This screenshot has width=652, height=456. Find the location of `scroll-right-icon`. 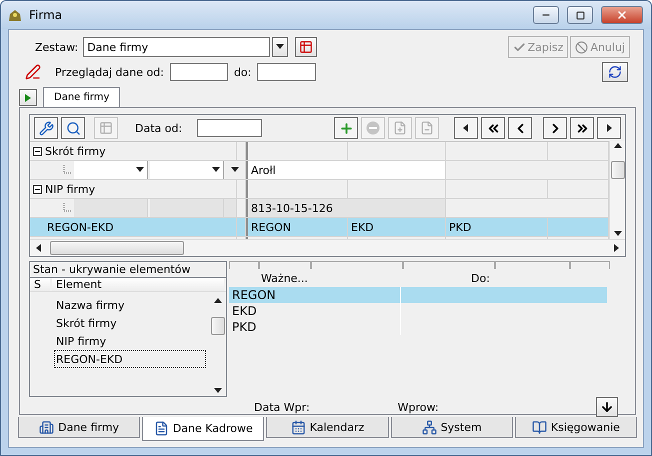

scroll-right-icon is located at coordinates (616, 248).